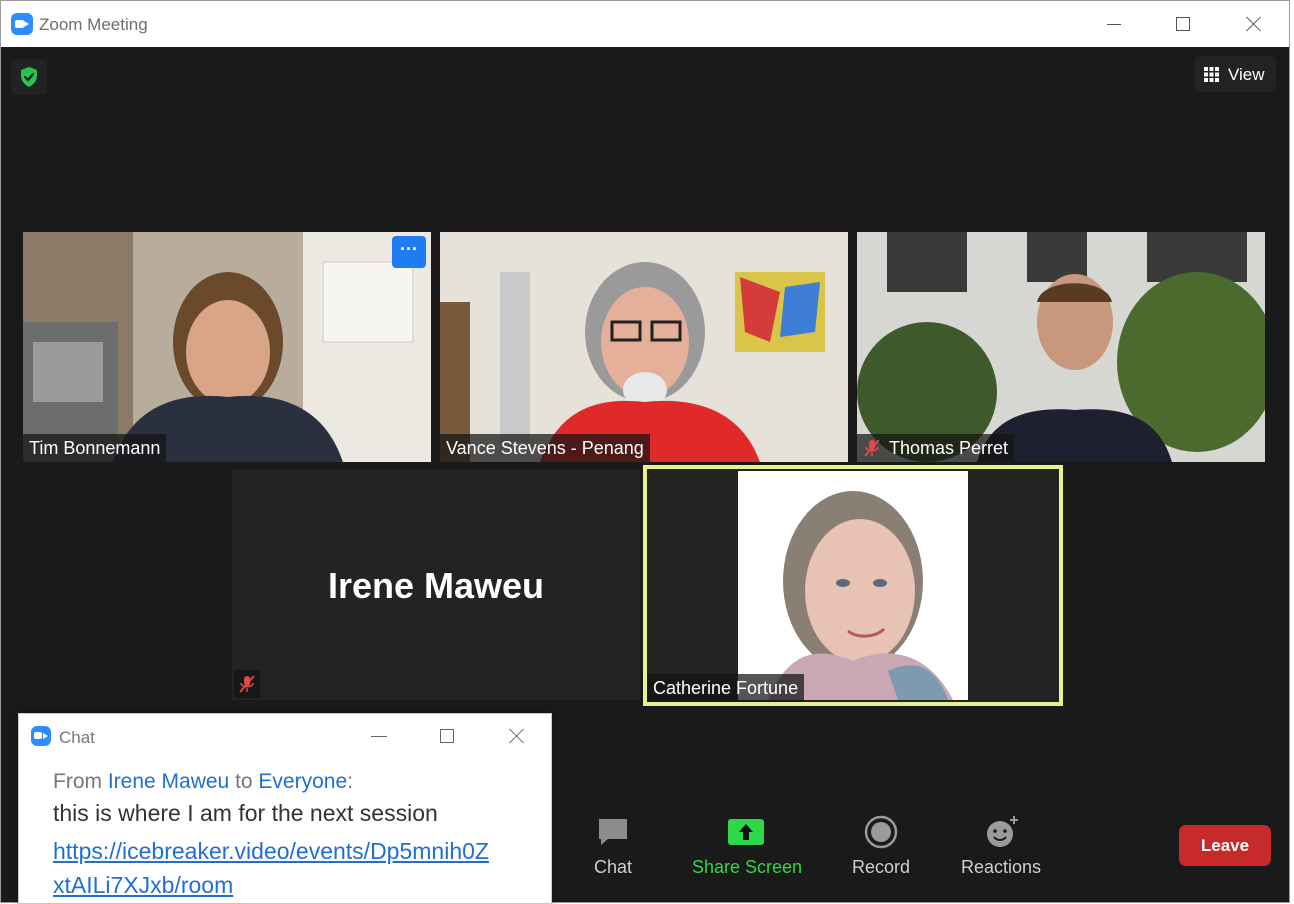 This screenshot has height=904, width=1294. Describe the element at coordinates (1001, 848) in the screenshot. I see `reactions-button: Reactions` at that location.